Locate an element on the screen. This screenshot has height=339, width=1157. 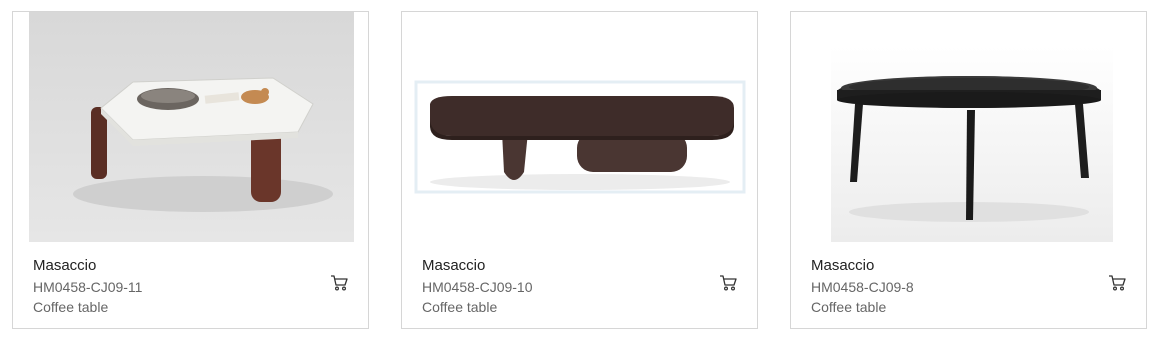
product-code: HM0458-CJ09-11 is located at coordinates (88, 287).